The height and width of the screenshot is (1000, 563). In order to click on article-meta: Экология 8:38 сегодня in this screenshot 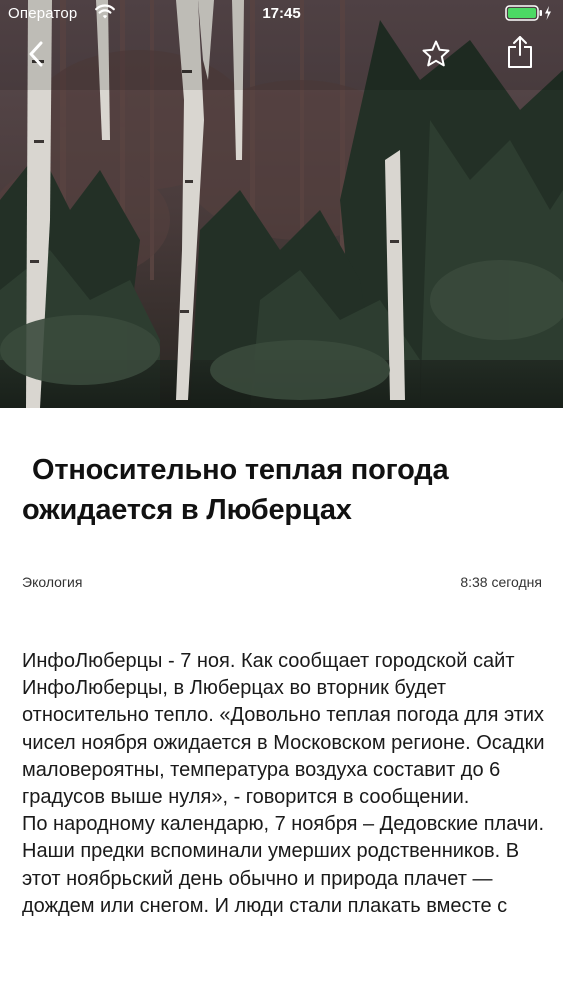, I will do `click(282, 584)`.